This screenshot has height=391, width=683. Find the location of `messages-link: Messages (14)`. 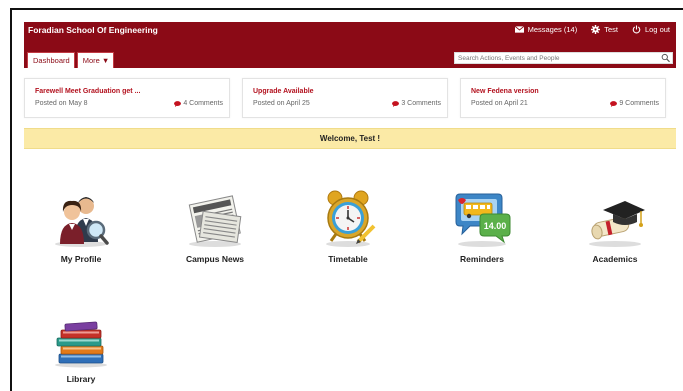

messages-link: Messages (14) is located at coordinates (546, 29).